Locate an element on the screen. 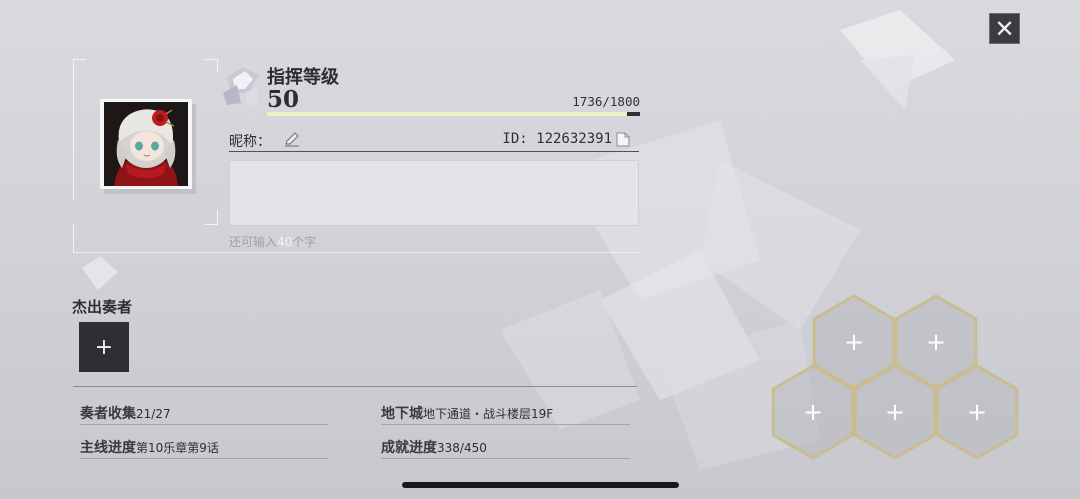 The image size is (1080, 499). stat-dungeon: 地下城地下通道・战斗楼层19F is located at coordinates (467, 413).